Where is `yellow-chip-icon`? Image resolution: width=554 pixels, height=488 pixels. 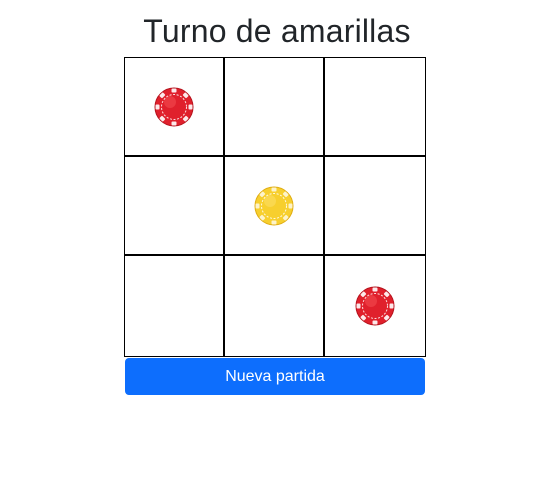
yellow-chip-icon is located at coordinates (274, 205).